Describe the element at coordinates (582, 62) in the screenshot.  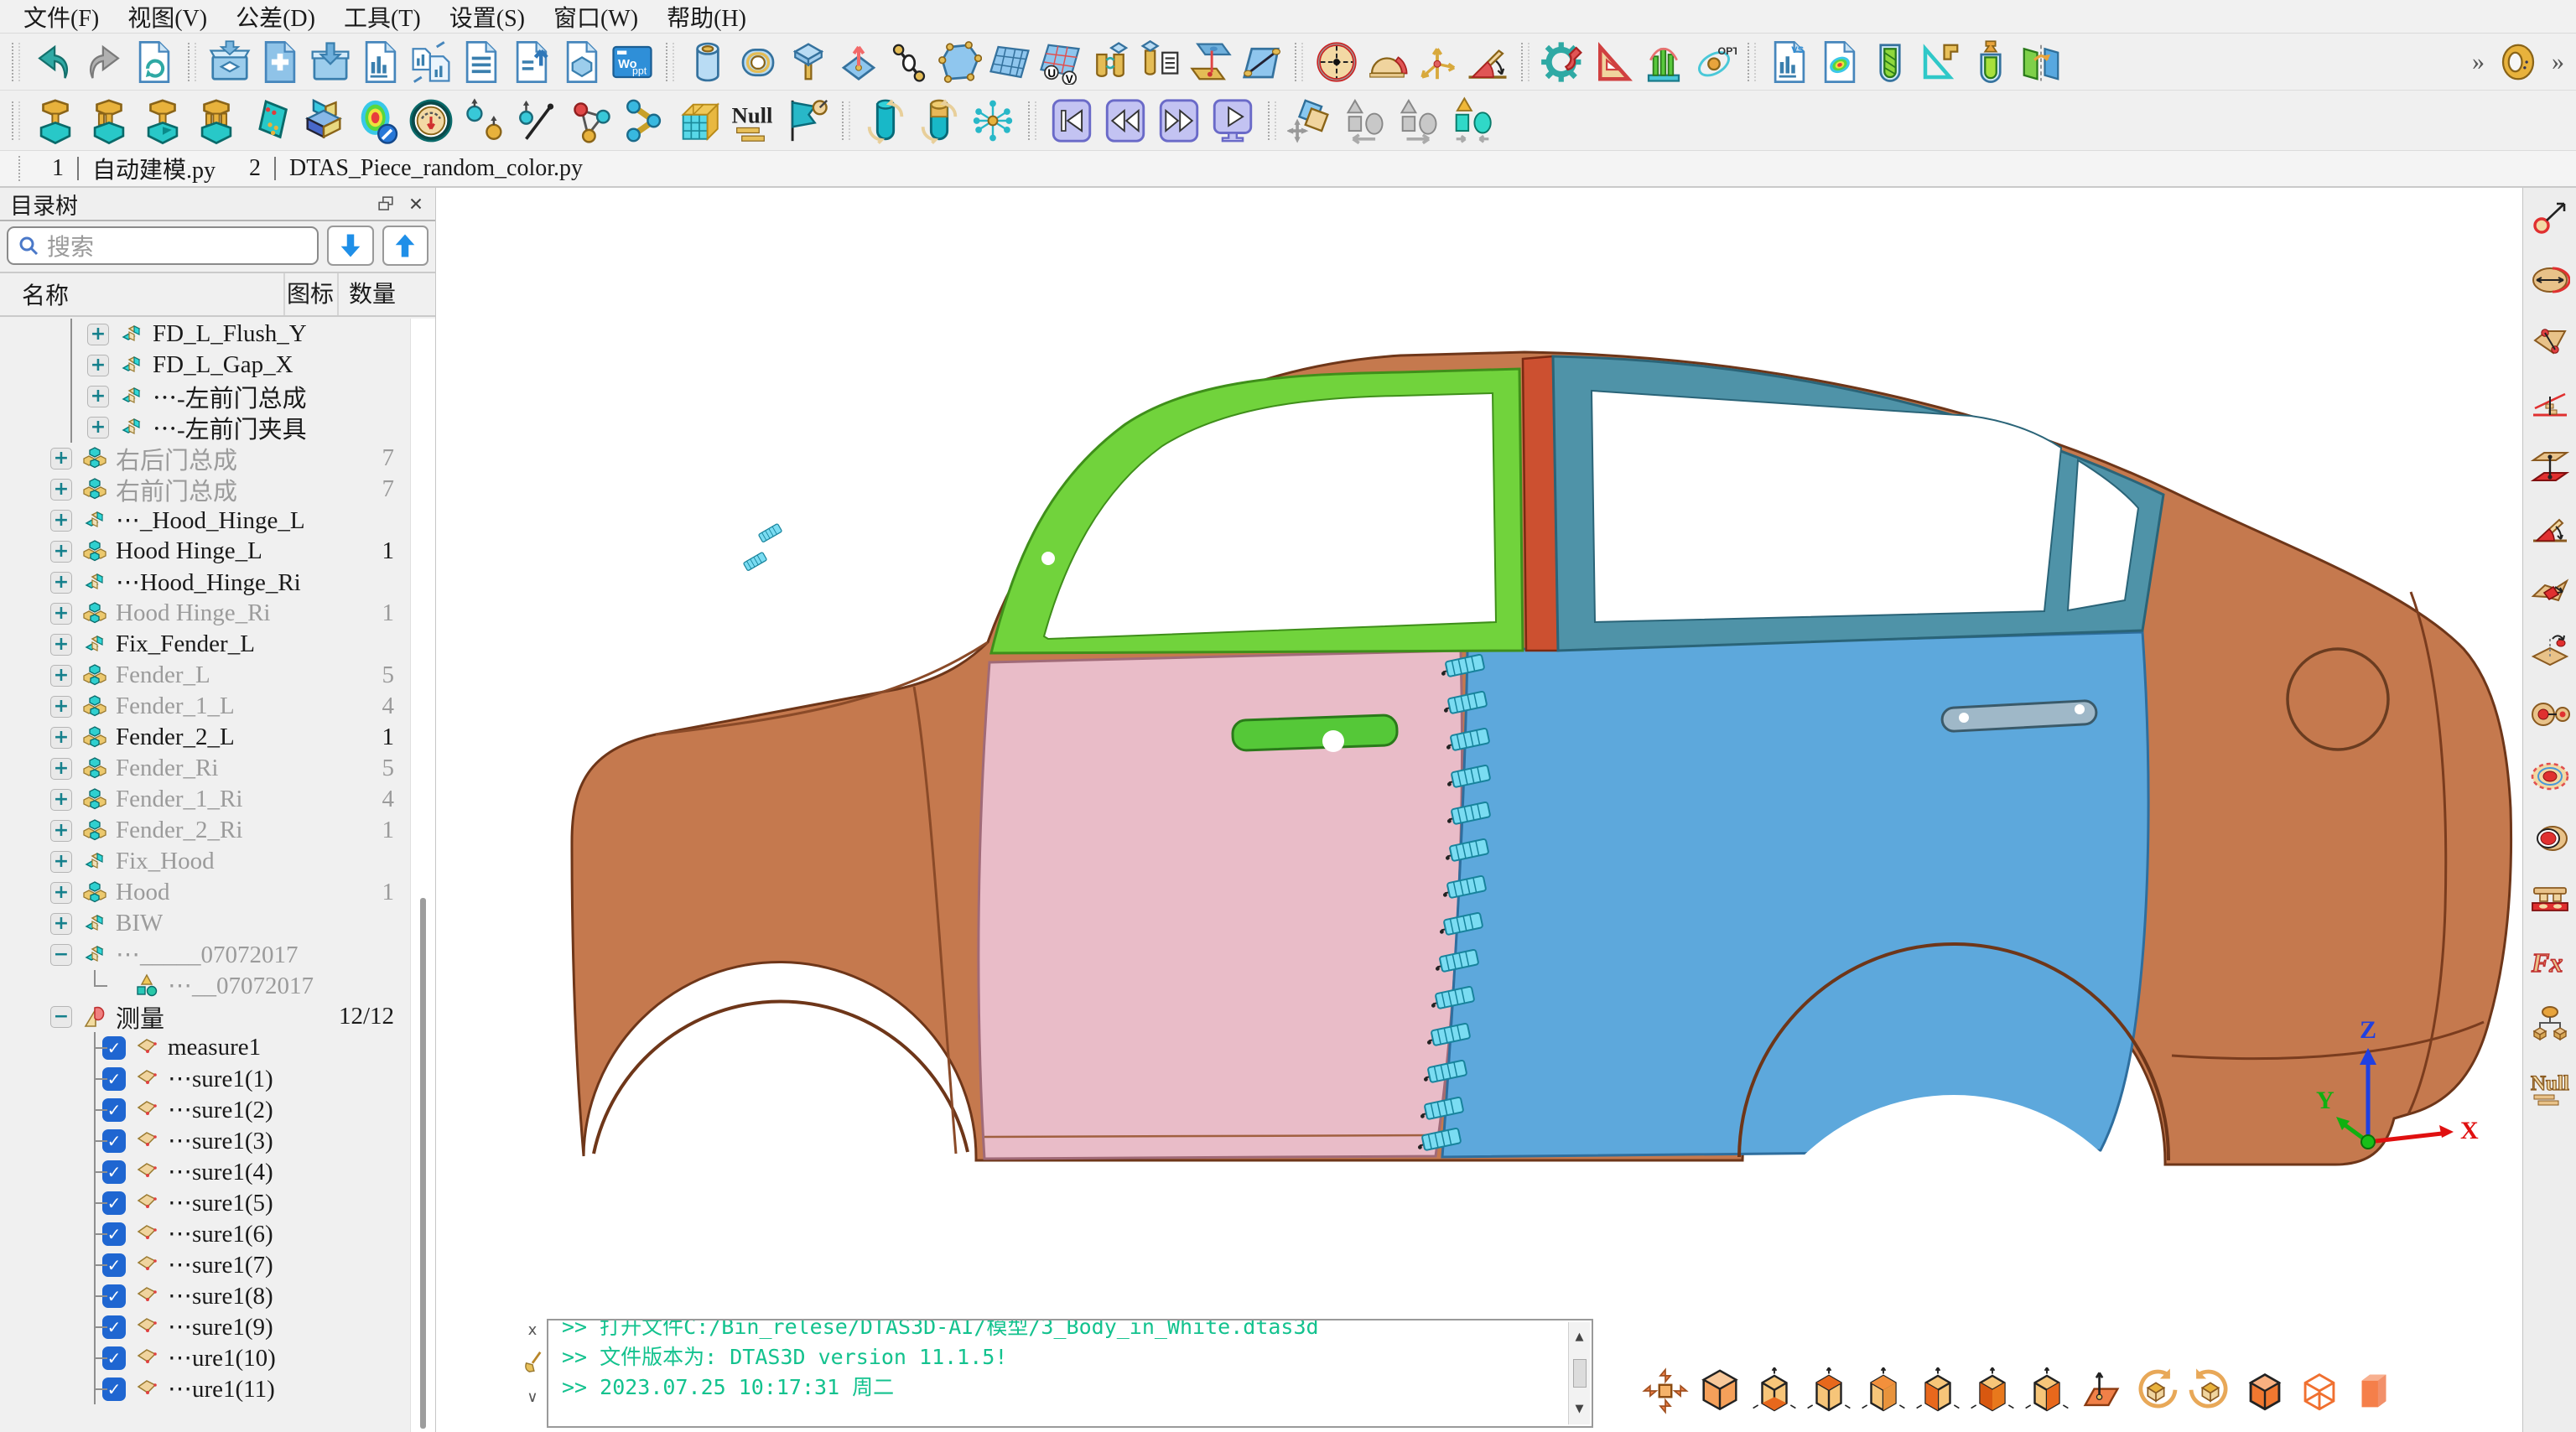
I see `document-cube-button` at that location.